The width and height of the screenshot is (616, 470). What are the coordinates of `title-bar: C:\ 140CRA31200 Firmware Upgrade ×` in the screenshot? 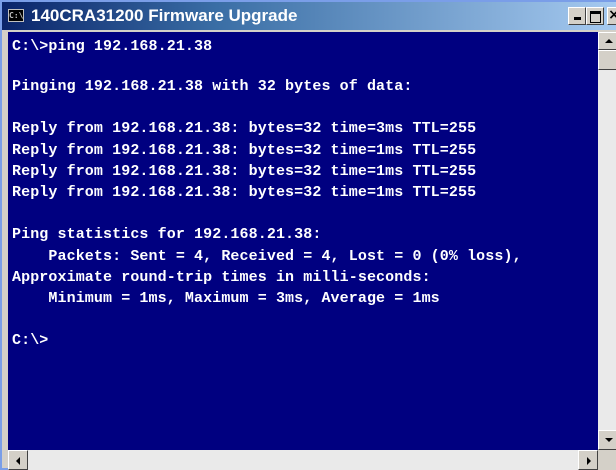 It's located at (309, 16).